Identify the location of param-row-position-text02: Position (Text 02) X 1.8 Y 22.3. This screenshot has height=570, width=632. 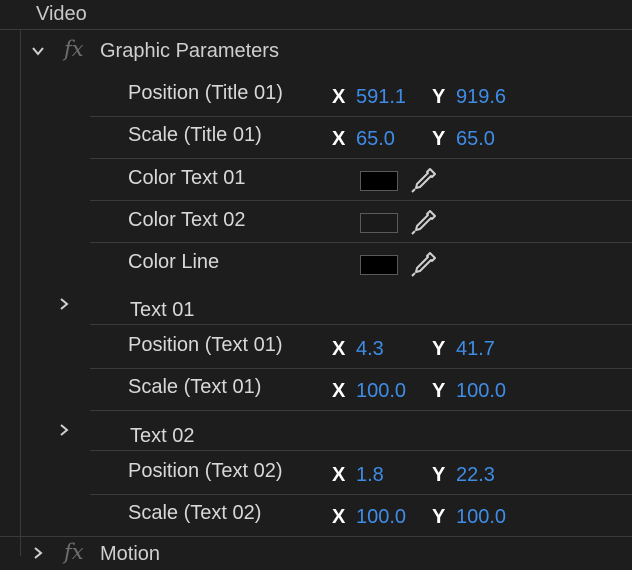
(316, 475).